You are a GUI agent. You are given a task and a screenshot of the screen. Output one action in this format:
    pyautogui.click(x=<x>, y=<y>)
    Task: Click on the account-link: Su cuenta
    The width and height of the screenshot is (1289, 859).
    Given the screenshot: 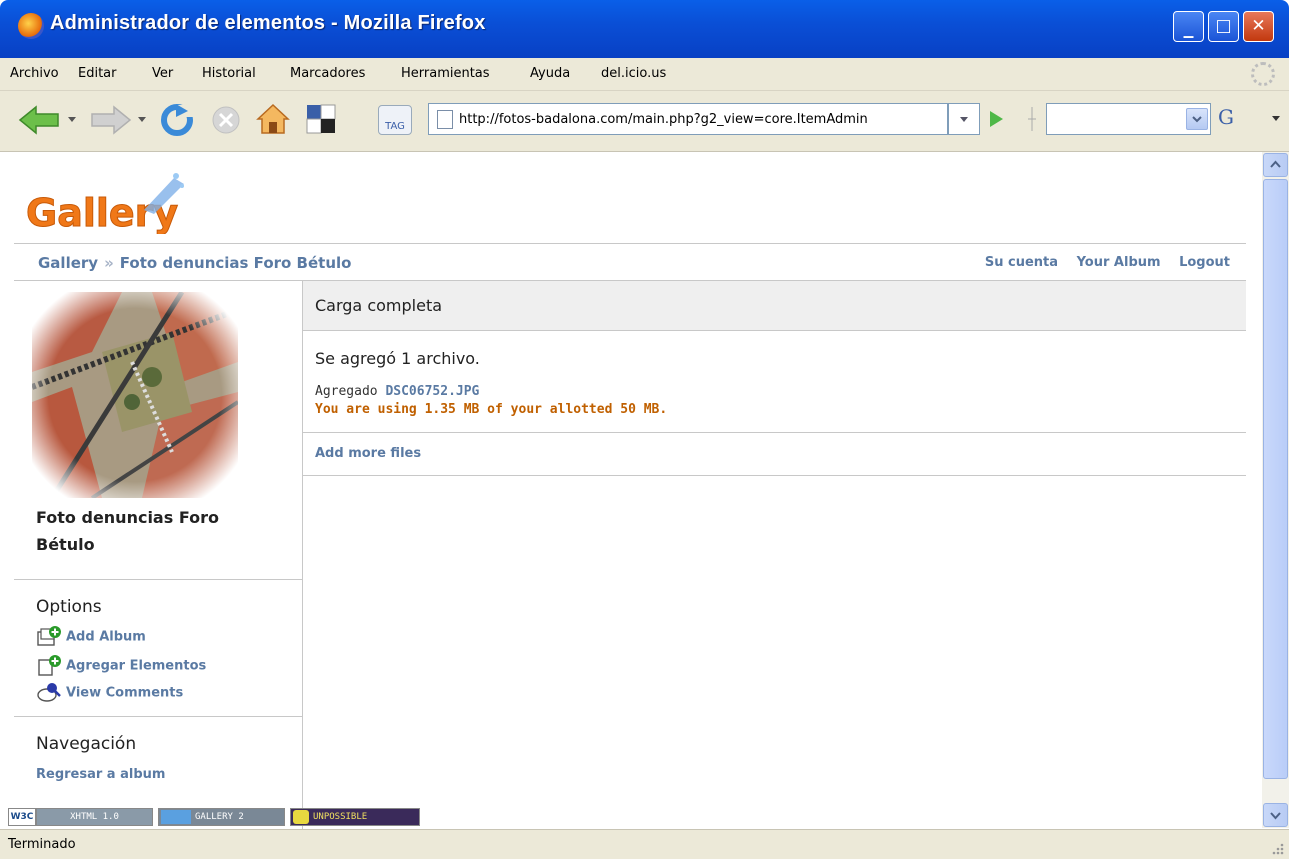 What is the action you would take?
    pyautogui.click(x=1021, y=262)
    